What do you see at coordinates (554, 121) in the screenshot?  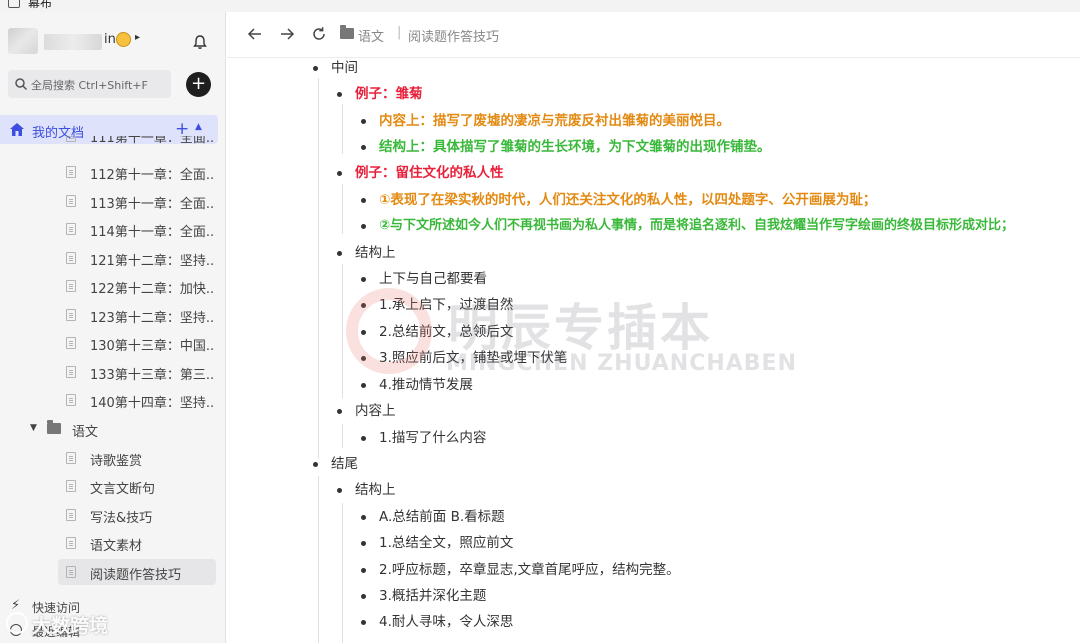 I see `outline-text: 内容上：描写了废墟的凄凉与荒废反衬出雏菊的美丽悦目。` at bounding box center [554, 121].